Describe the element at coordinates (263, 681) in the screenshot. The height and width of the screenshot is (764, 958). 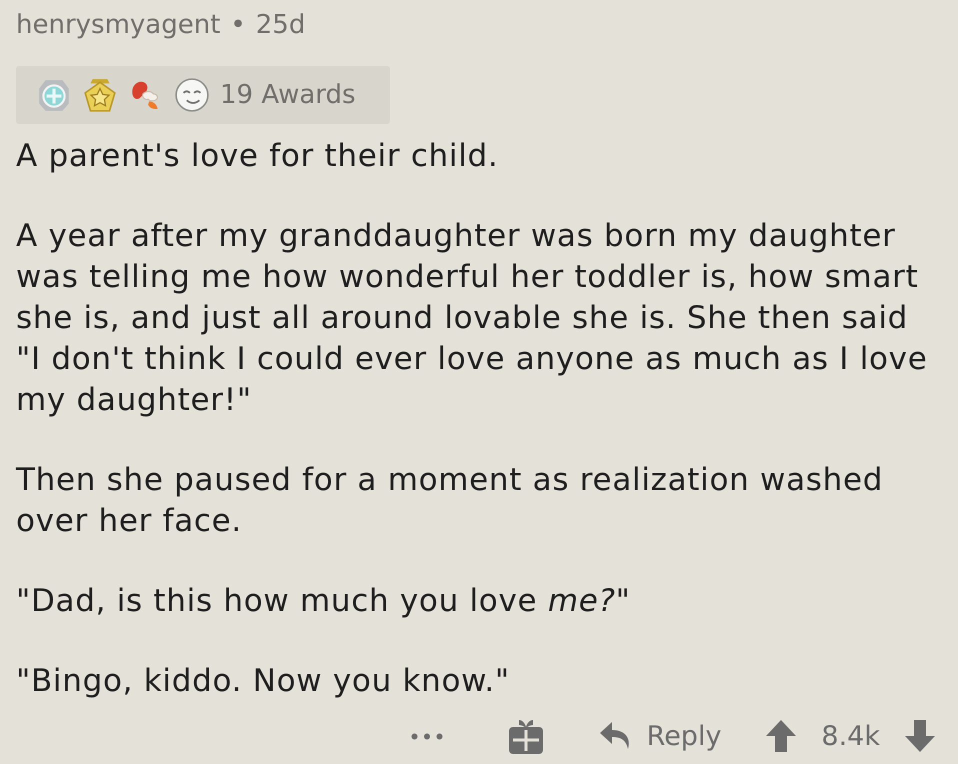
I see `comment-paragraph: "Bingo, kiddo. Now you know."` at that location.